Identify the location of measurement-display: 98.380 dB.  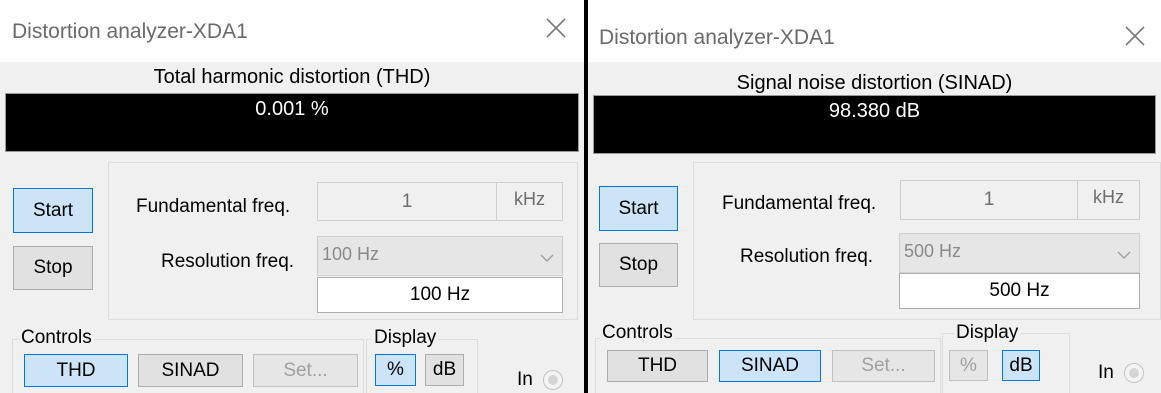
(874, 124).